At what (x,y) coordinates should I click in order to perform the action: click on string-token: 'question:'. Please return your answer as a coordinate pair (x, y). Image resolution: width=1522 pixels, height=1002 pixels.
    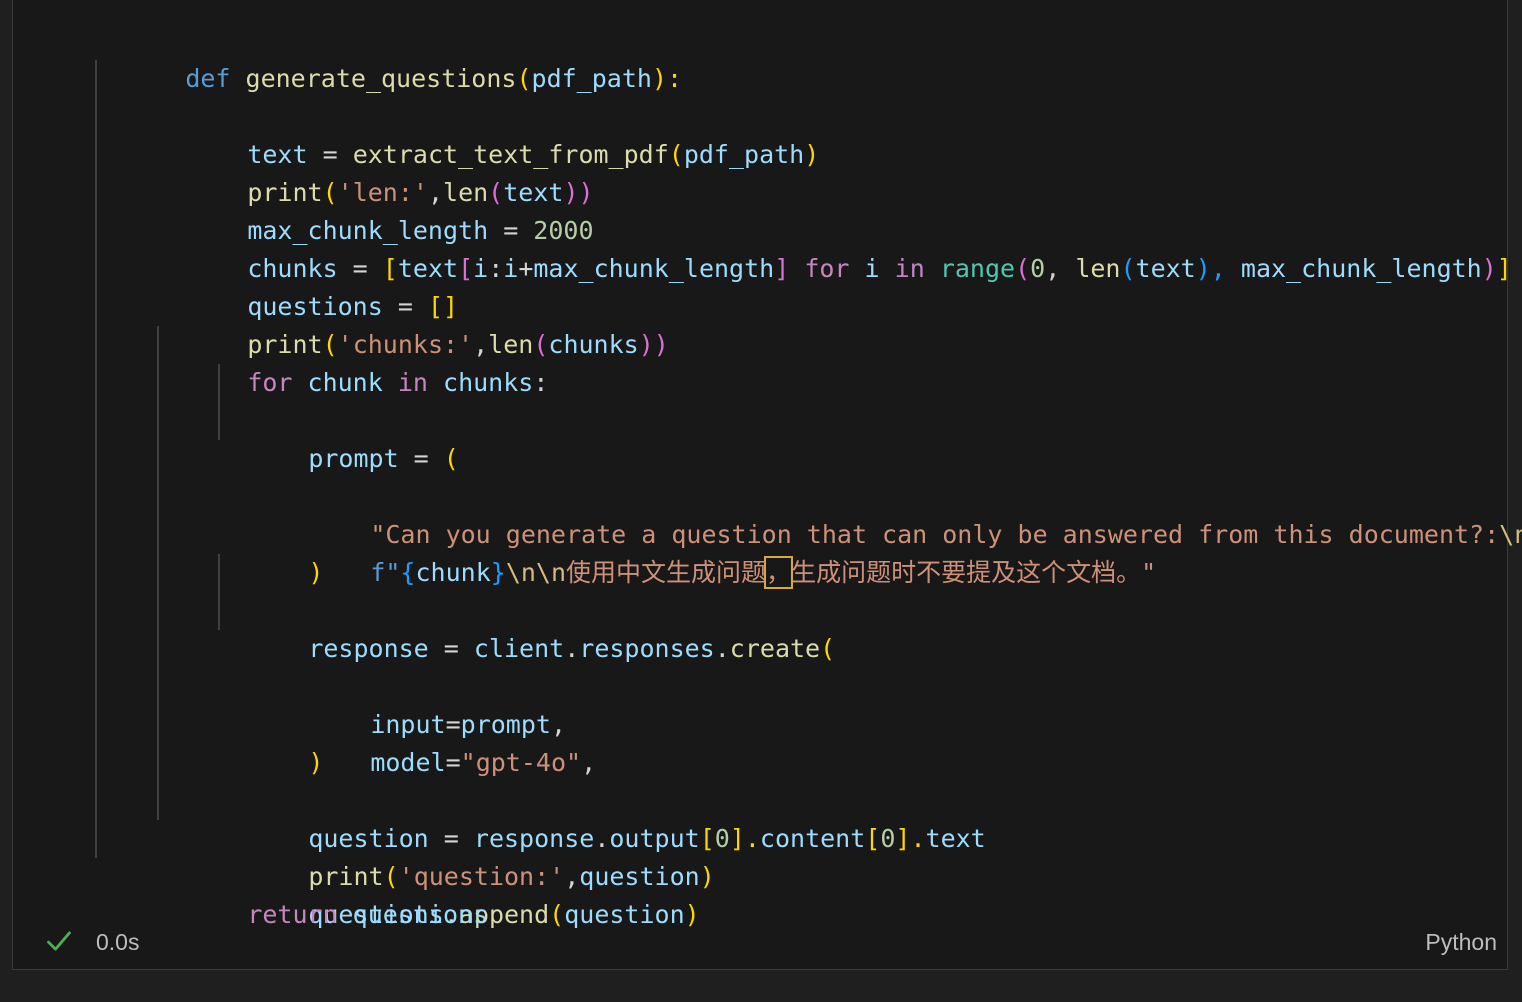
    Looking at the image, I should click on (481, 876).